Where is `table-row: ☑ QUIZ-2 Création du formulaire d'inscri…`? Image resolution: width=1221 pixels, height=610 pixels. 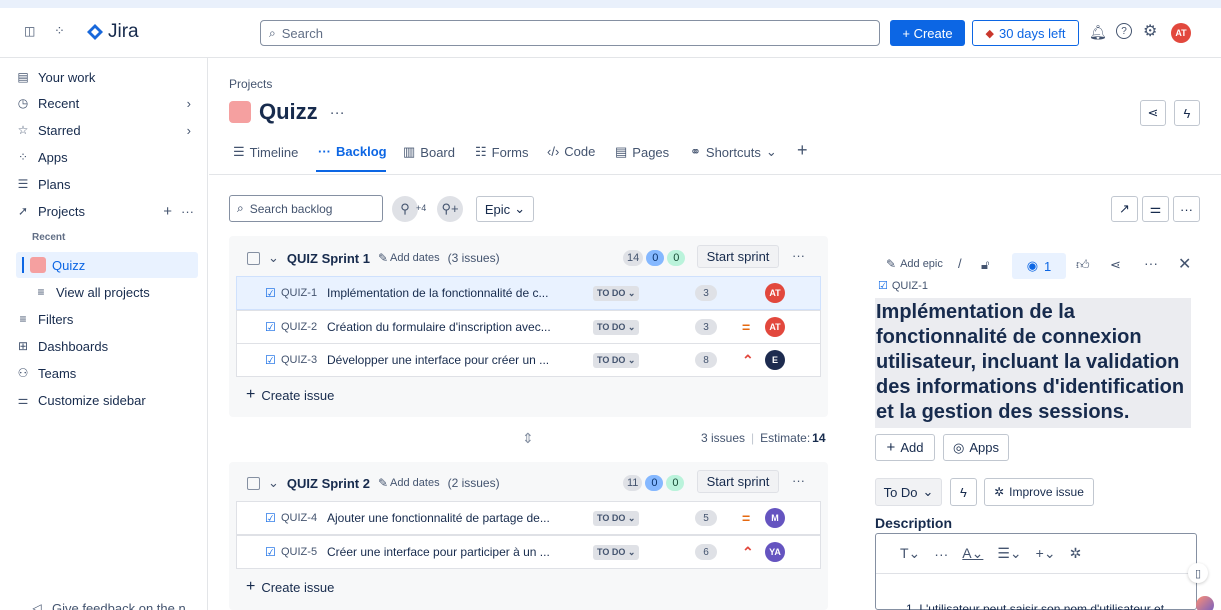
table-row: ☑ QUIZ-2 Création du formulaire d'inscri… is located at coordinates (528, 327).